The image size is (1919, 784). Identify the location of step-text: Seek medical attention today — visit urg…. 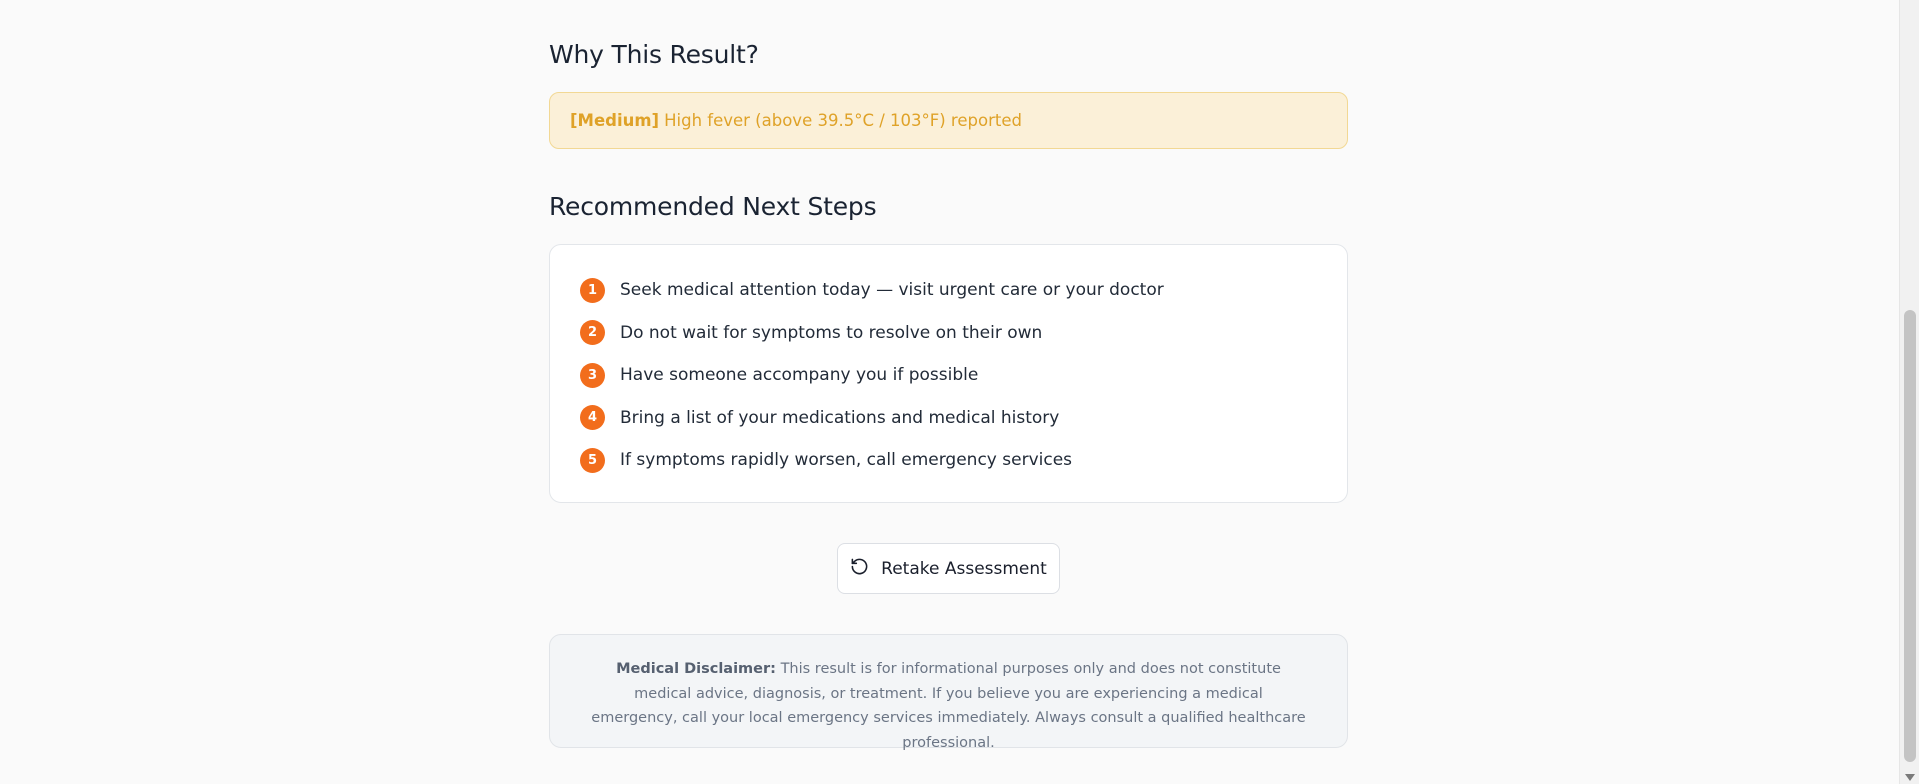
(892, 290).